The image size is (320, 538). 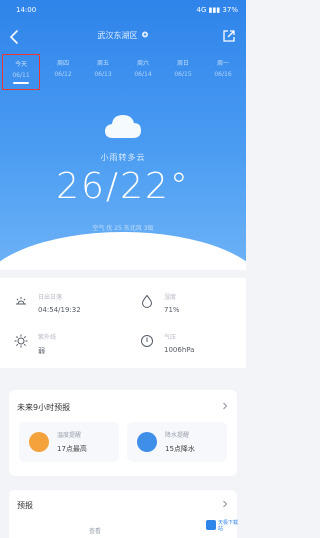 I want to click on metric-label: 气压, so click(x=170, y=337).